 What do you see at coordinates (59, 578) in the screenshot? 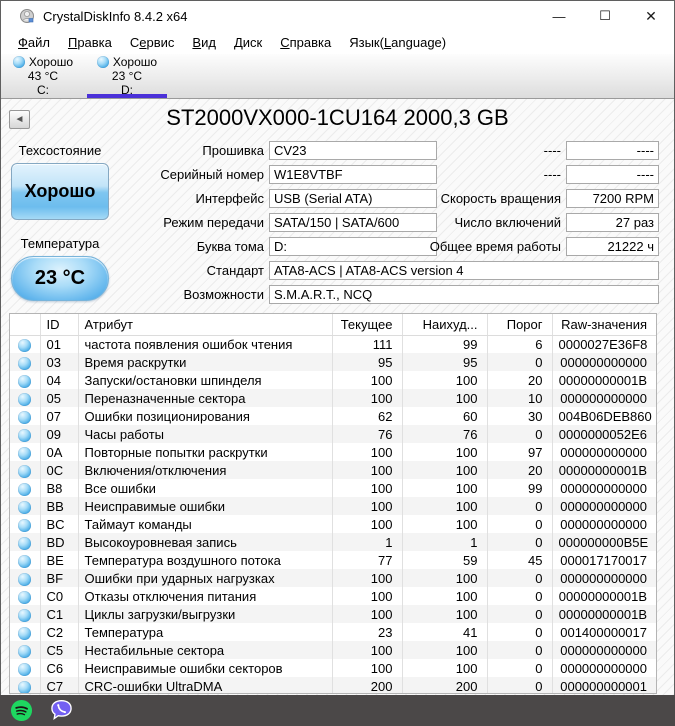
I see `cell-id: BF` at bounding box center [59, 578].